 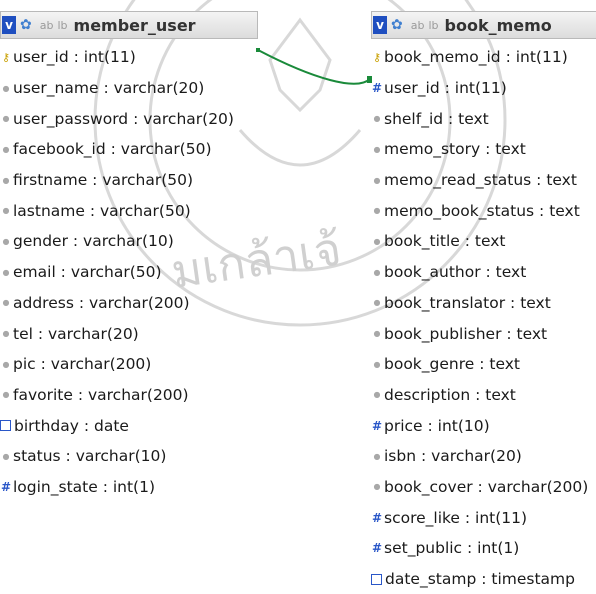 I want to click on field-row: # login_state : int(1), so click(x=129, y=487).